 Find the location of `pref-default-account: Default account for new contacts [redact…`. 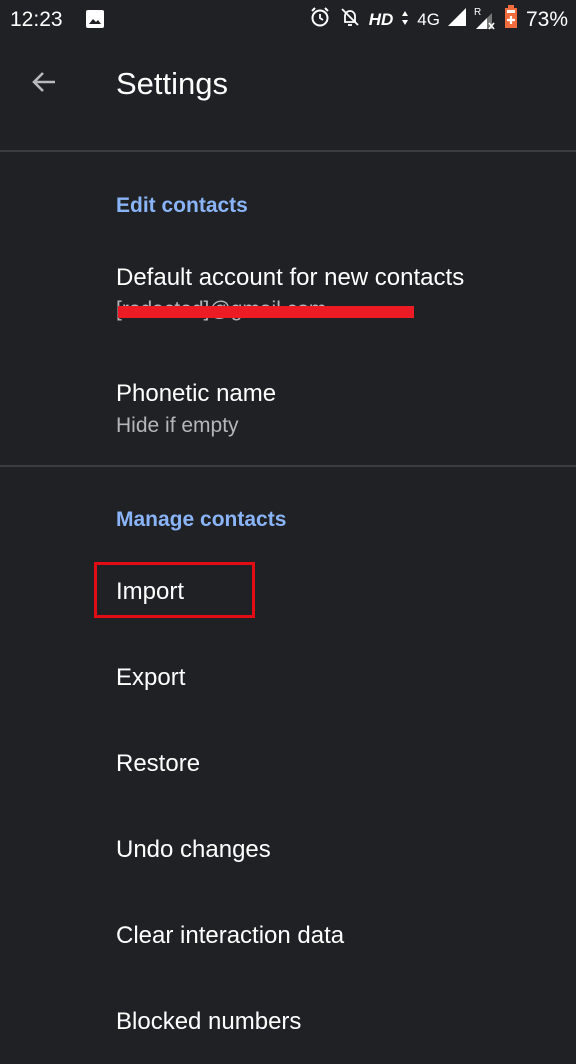

pref-default-account: Default account for new contacts [redact… is located at coordinates (288, 295).